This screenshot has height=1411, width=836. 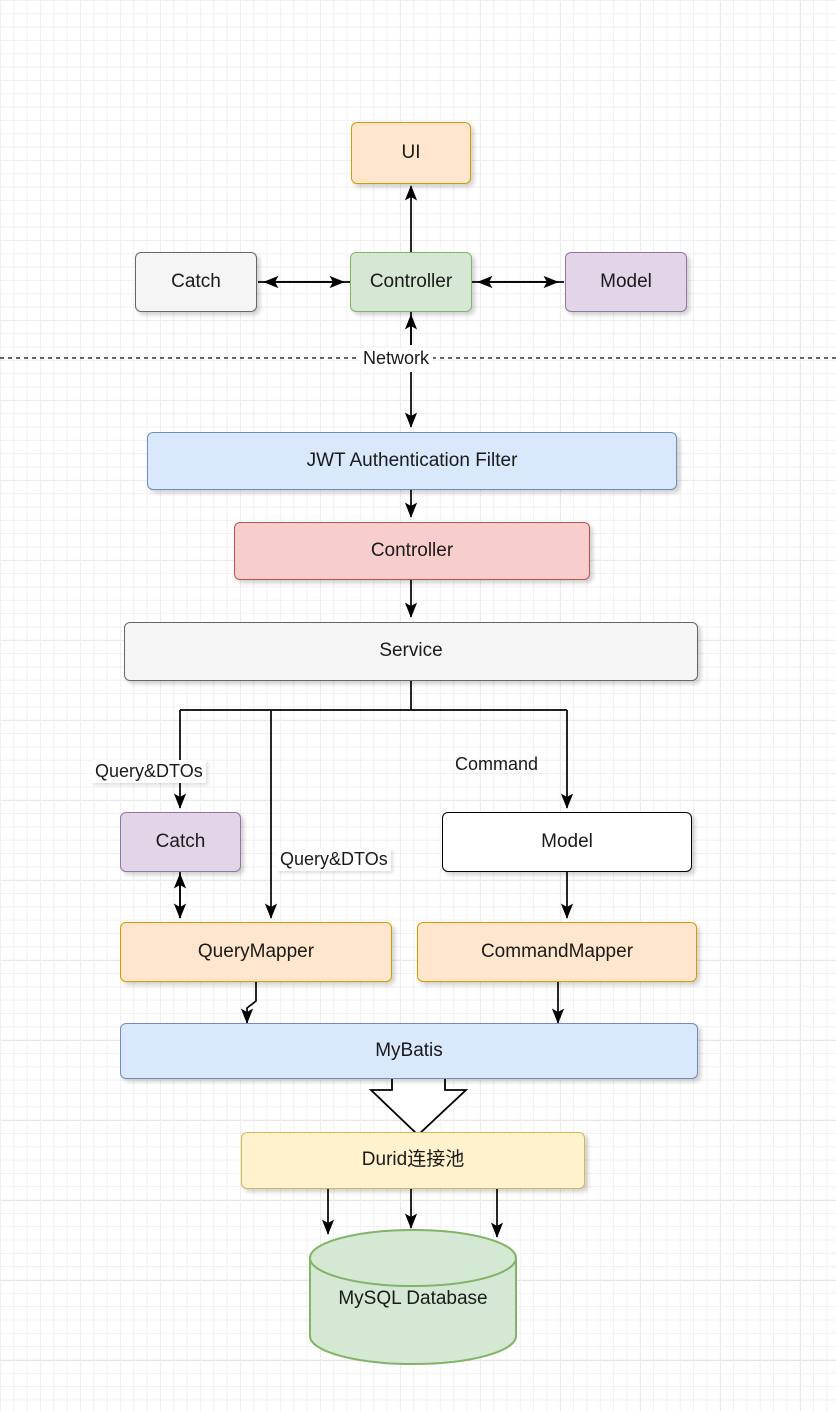 I want to click on edge-label-query-dtos-mid: Query&DTOs, so click(x=334, y=859).